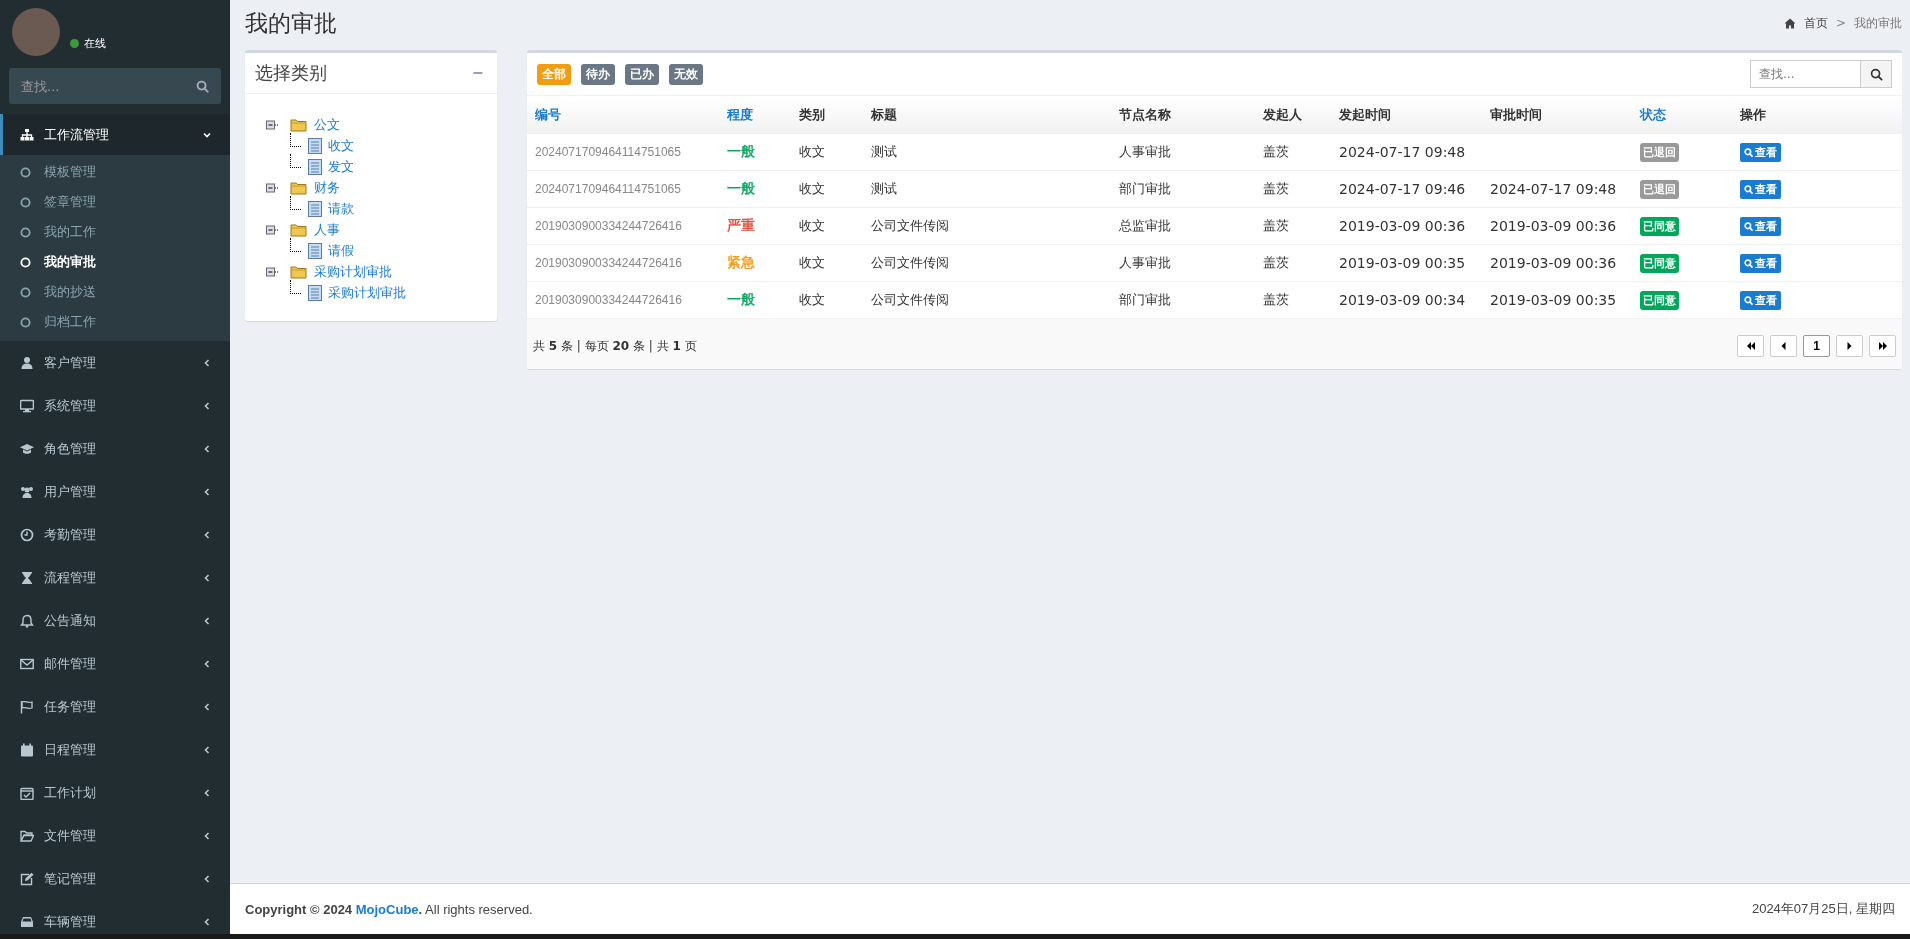 Image resolution: width=1910 pixels, height=939 pixels. Describe the element at coordinates (95, 43) in the screenshot. I see `online-status: 在线` at that location.